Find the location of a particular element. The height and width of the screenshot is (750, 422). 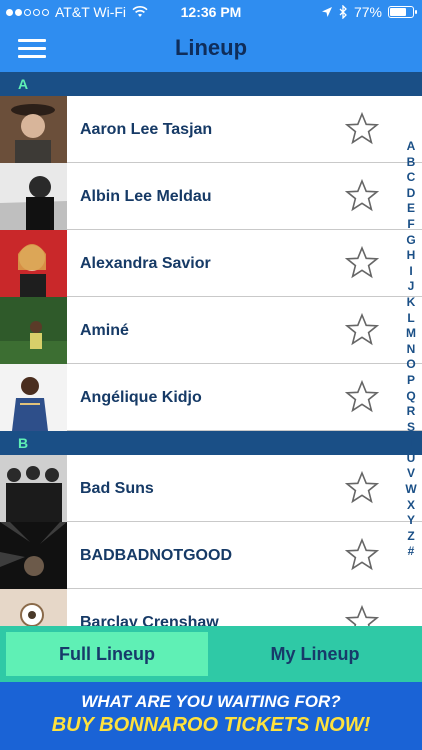

index-letter: W is located at coordinates (410, 490).